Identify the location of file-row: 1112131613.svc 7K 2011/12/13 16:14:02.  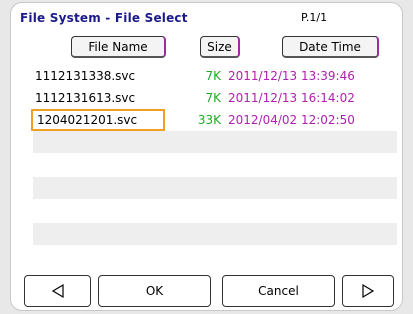
(215, 98).